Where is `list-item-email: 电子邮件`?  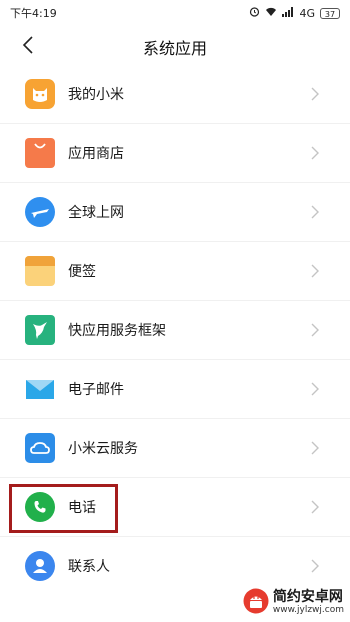 list-item-email: 电子邮件 is located at coordinates (175, 388).